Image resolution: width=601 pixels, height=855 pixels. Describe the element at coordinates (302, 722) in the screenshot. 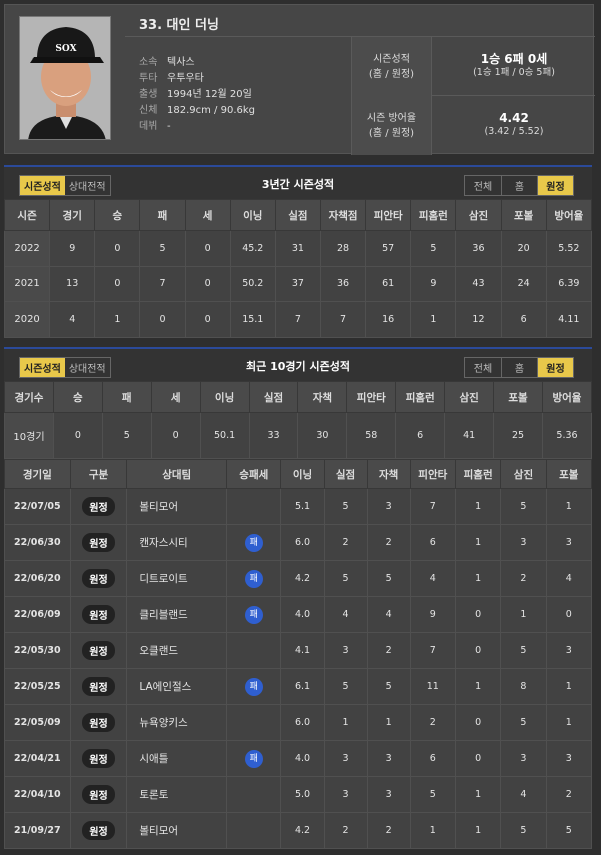

I see `table-cell: 6.0` at that location.